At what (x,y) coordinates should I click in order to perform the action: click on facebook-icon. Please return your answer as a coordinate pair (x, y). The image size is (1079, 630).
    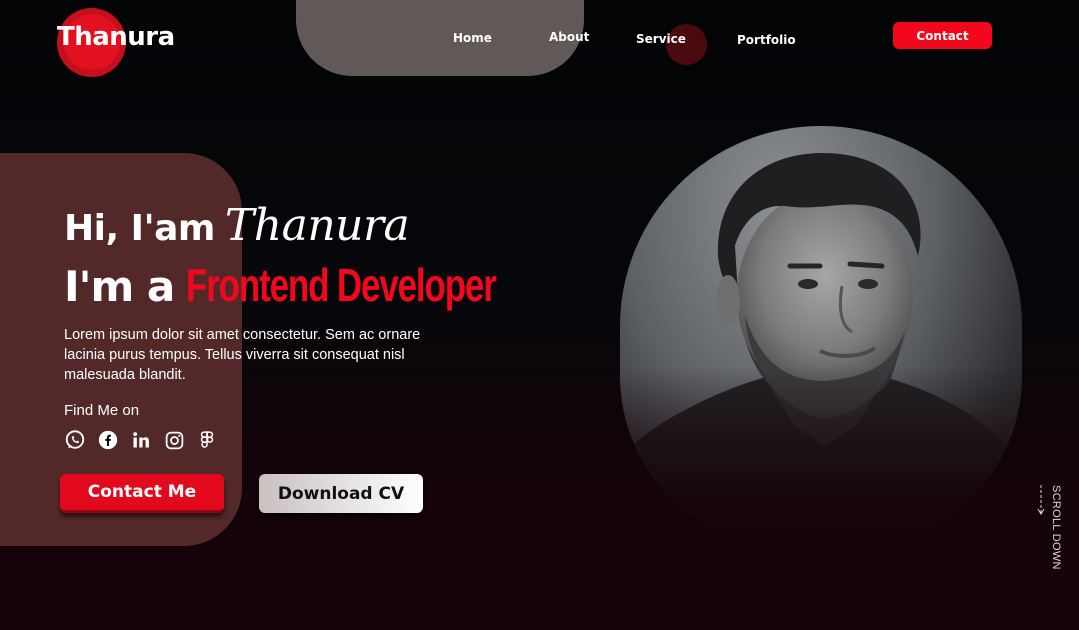
    Looking at the image, I should click on (108, 440).